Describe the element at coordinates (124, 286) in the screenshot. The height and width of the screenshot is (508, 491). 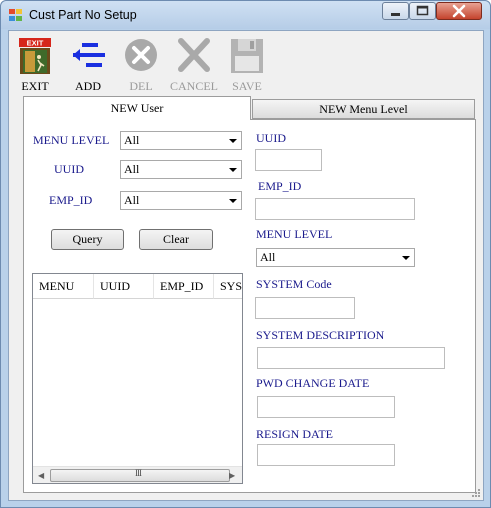
I see `column-header-uuid: UUID` at that location.